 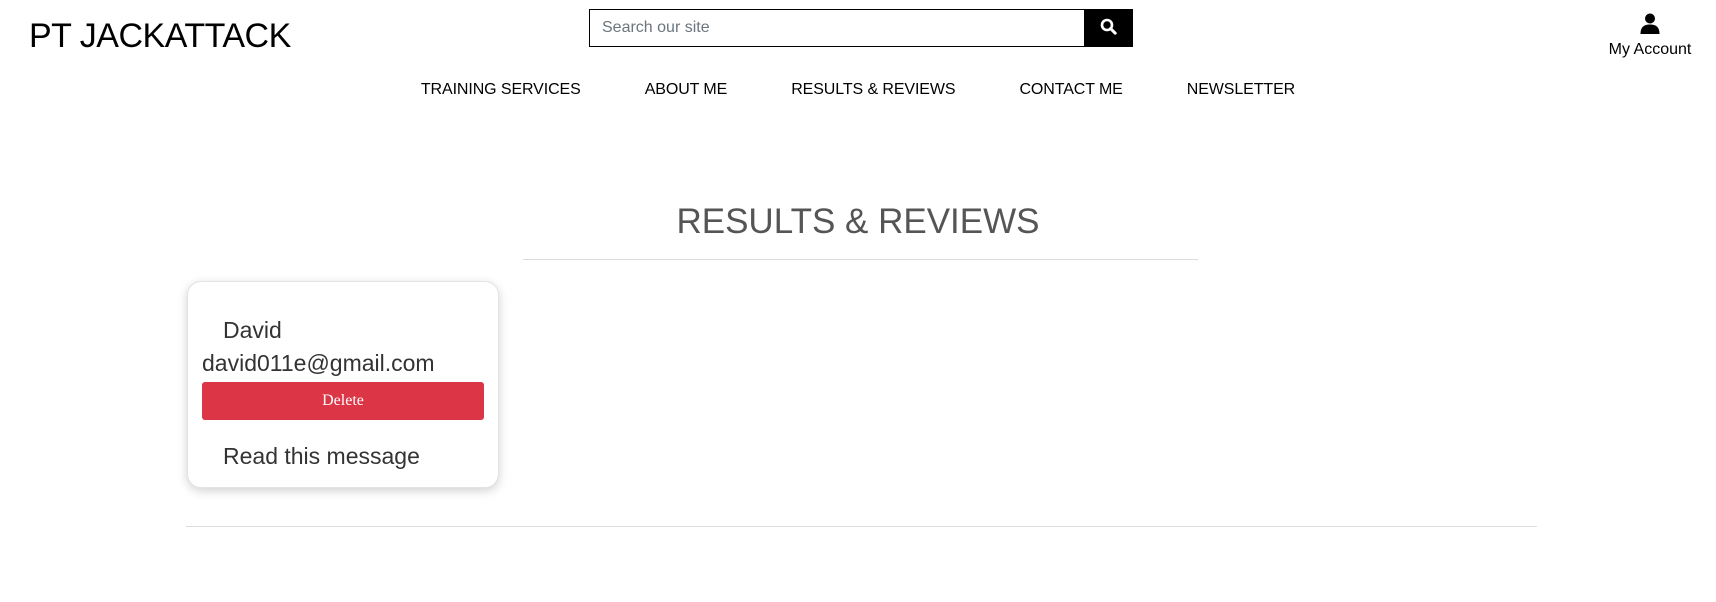 I want to click on delete-button: Delete, so click(x=343, y=401).